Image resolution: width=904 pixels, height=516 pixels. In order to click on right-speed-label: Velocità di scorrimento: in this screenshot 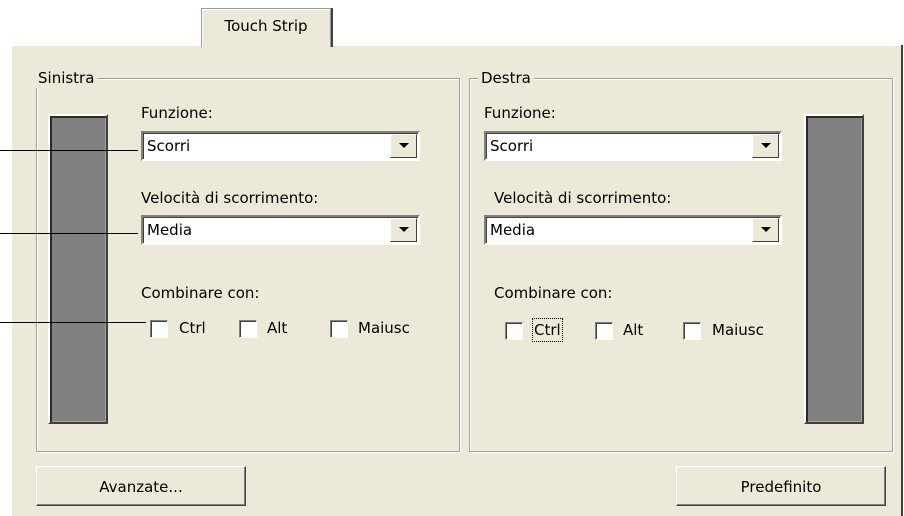, I will do `click(583, 198)`.